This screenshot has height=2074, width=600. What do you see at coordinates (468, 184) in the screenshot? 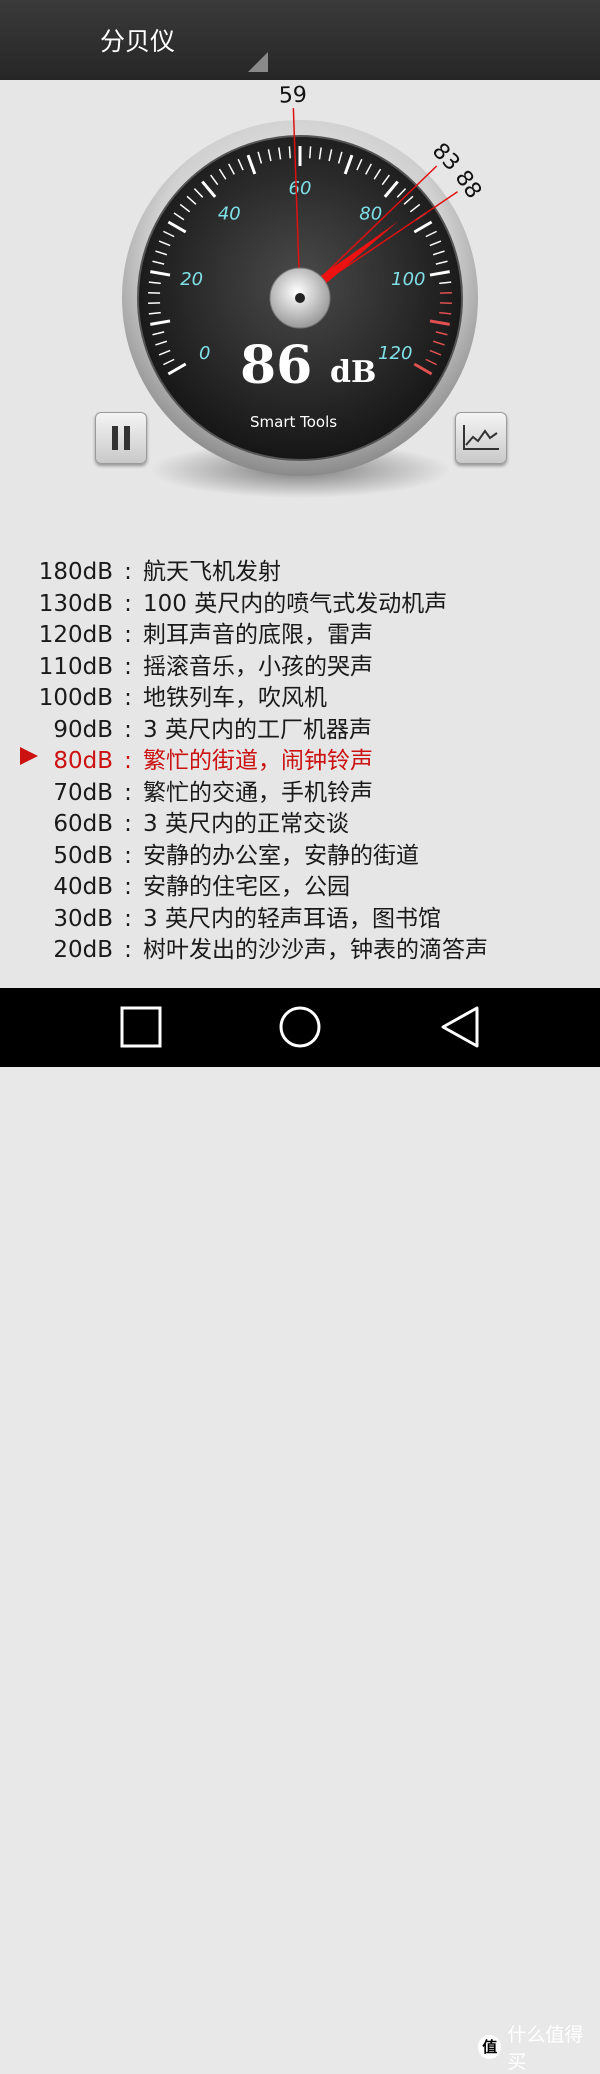
I see `gauge-marker-label: 88` at bounding box center [468, 184].